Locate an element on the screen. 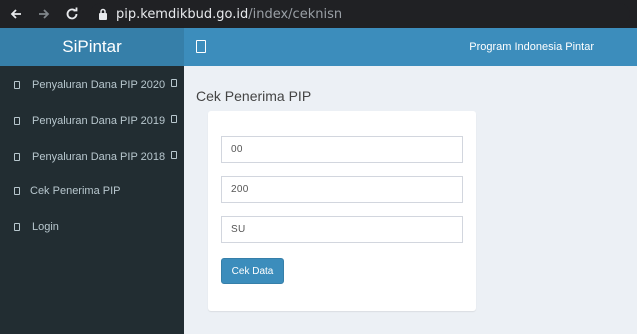  url-host: pip.kemdikbud.go.id is located at coordinates (182, 14).